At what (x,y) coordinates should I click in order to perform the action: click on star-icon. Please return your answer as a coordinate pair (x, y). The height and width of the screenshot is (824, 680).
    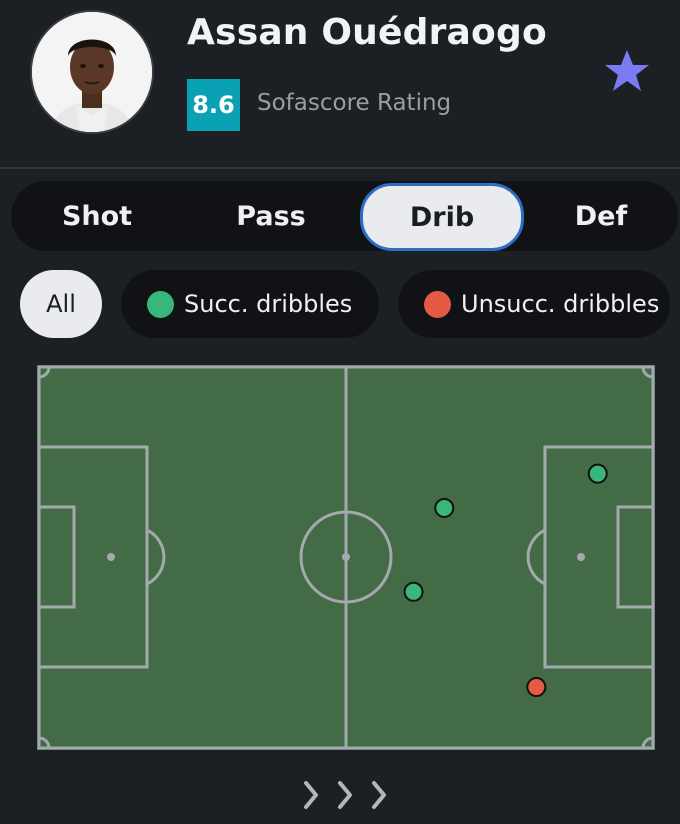
    Looking at the image, I should click on (627, 71).